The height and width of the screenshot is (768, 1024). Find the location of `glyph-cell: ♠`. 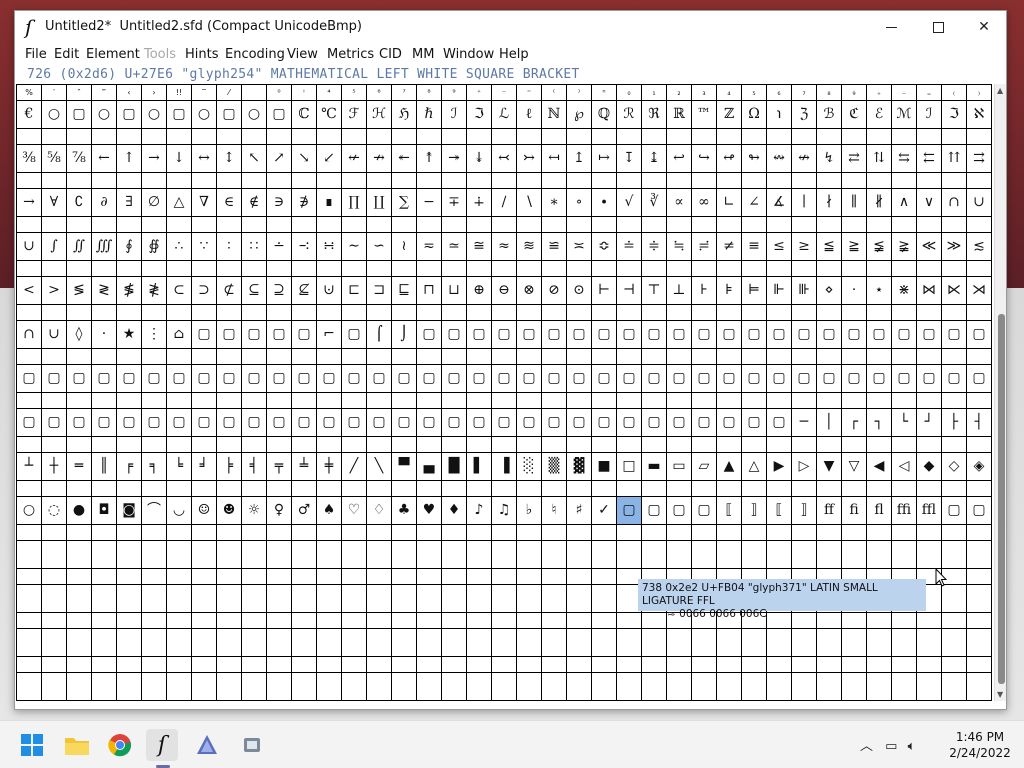

glyph-cell: ♠ is located at coordinates (329, 511).